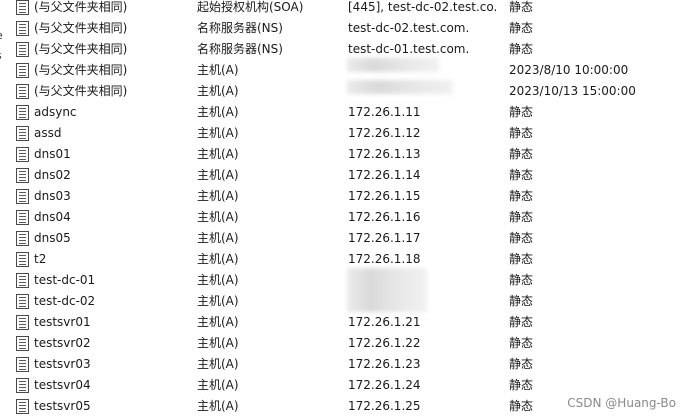 The width and height of the screenshot is (690, 418). Describe the element at coordinates (345, 49) in the screenshot. I see `record-row: (与父文件夹相同) 名称服务器(NS) test-dc-01.test.com. 静态` at that location.